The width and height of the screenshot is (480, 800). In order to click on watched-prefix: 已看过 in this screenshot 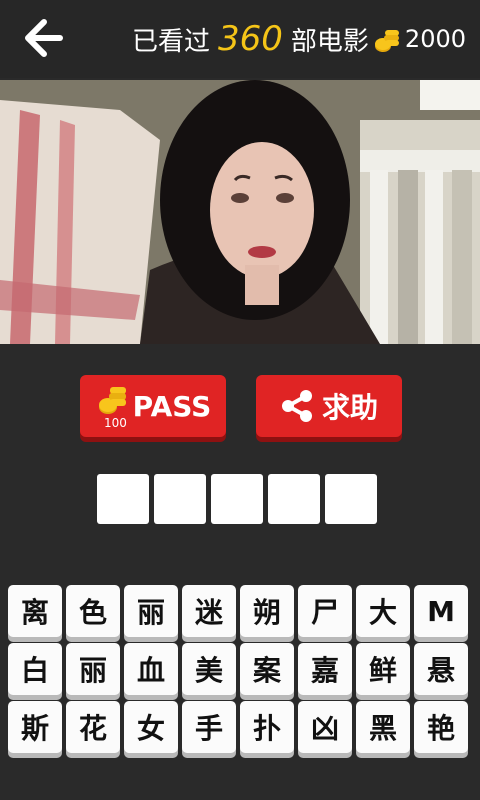, I will do `click(170, 41)`.